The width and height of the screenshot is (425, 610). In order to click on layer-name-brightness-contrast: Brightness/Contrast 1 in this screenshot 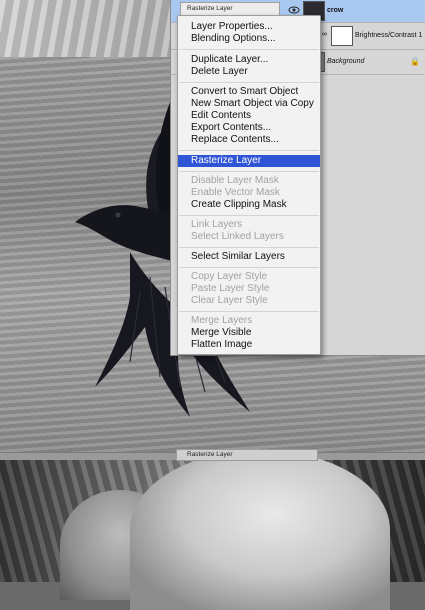, I will do `click(389, 35)`.